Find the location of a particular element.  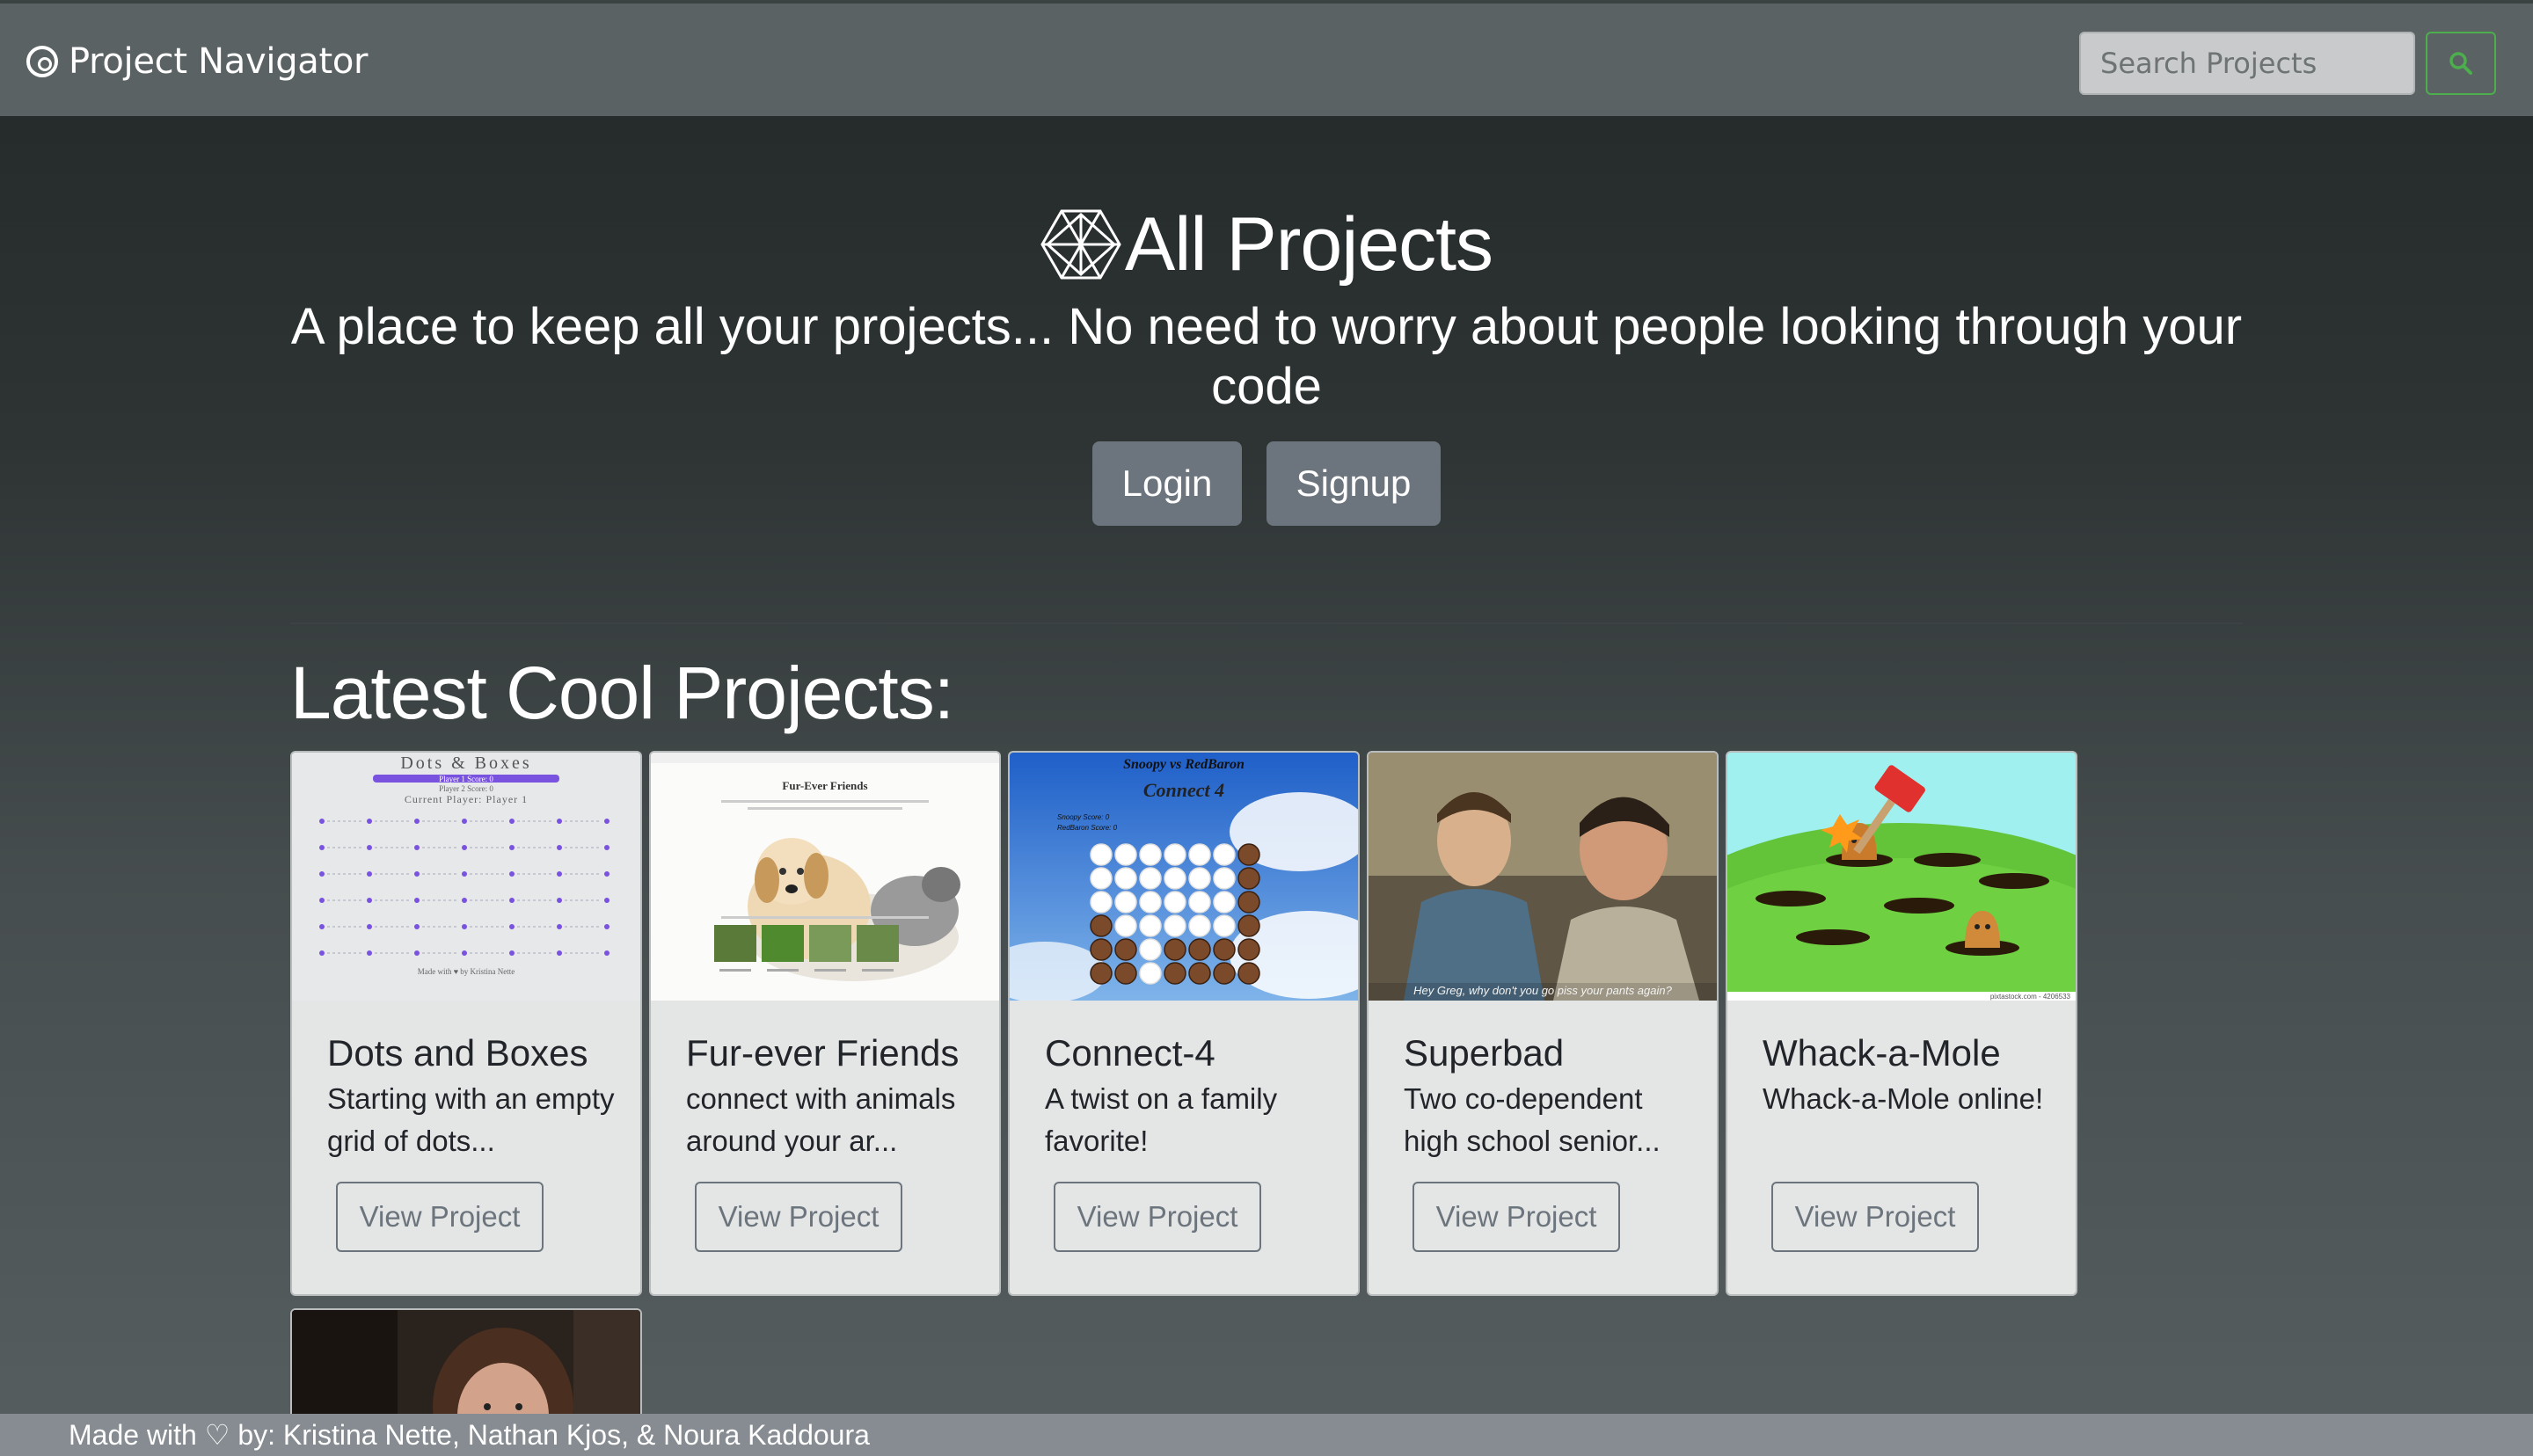

card-text: A twist on a family favorite! is located at coordinates (1161, 1119).